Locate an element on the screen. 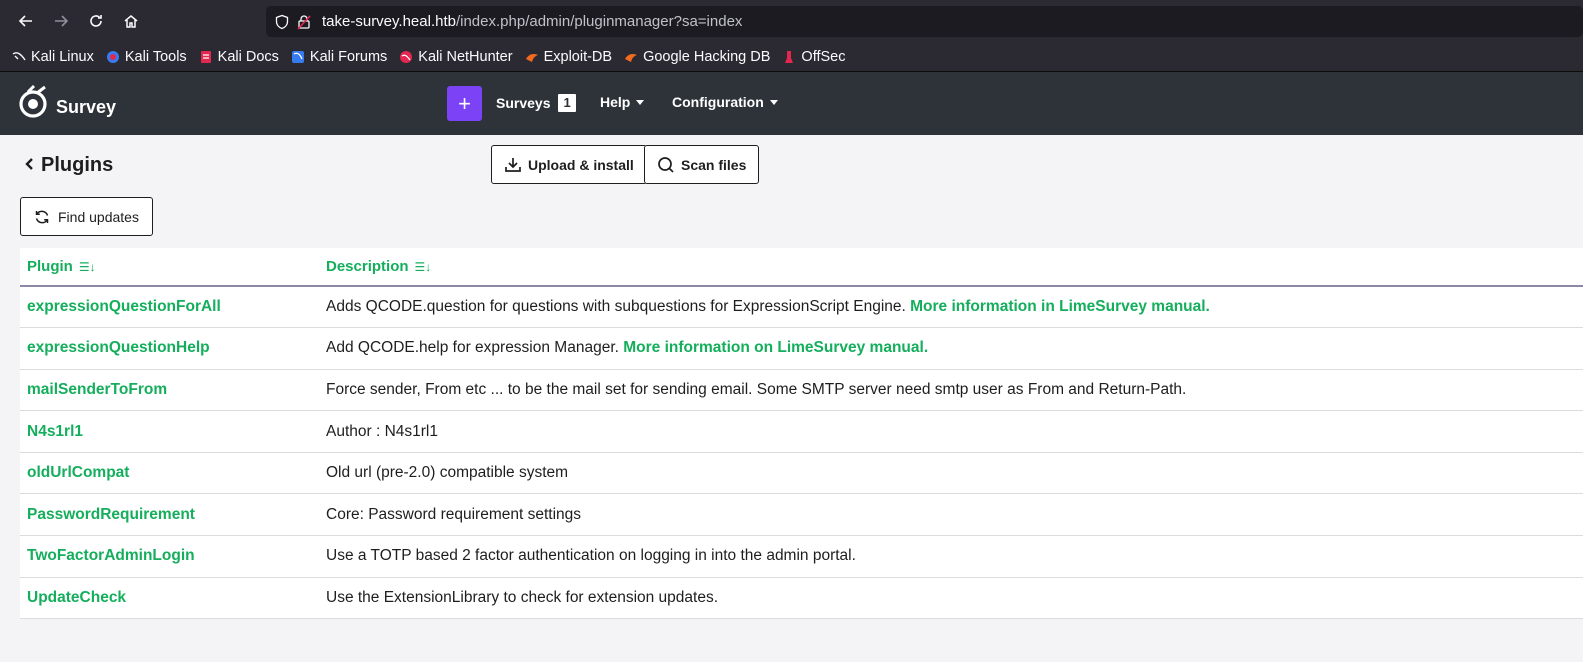 This screenshot has width=1583, height=662. back-chevron-icon is located at coordinates (30, 165).